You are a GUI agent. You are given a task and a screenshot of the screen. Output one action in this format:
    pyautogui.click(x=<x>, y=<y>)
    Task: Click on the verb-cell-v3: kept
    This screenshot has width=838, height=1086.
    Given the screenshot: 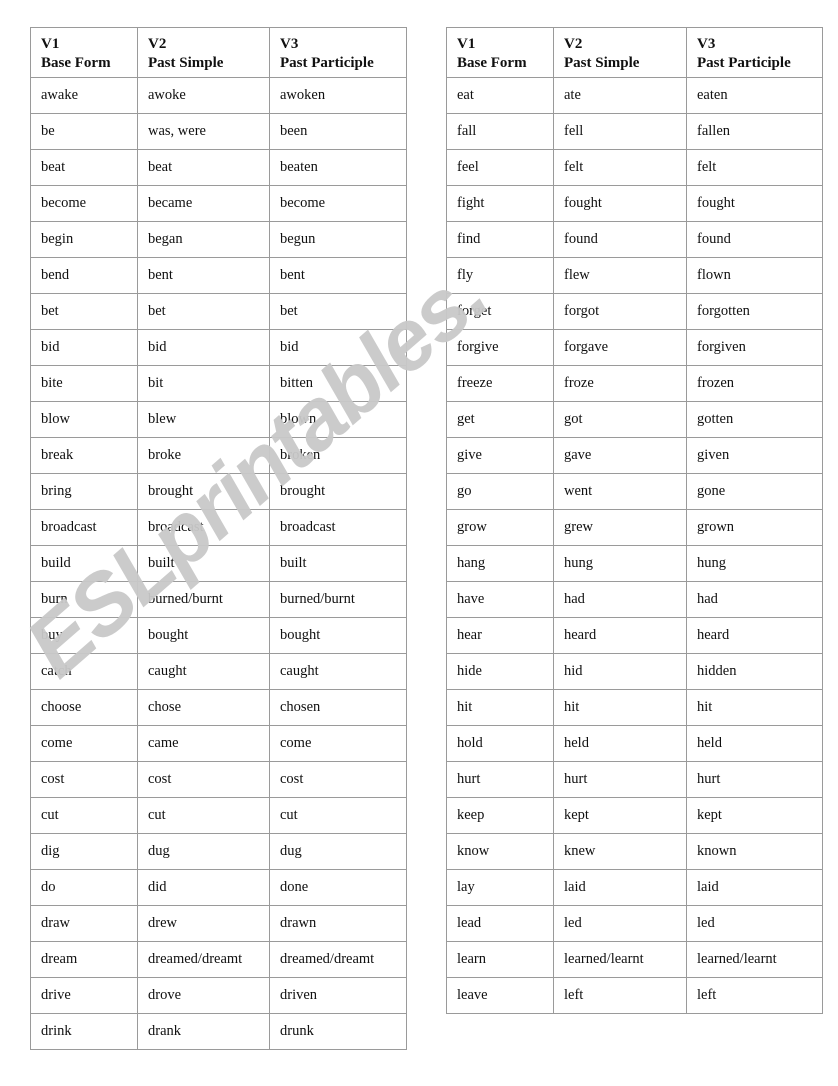 What is the action you would take?
    pyautogui.click(x=754, y=815)
    